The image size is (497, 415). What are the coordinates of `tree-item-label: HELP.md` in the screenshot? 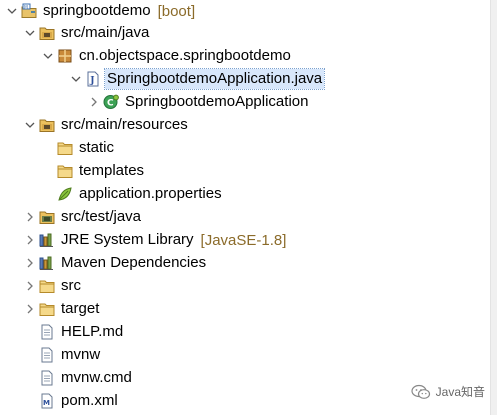 It's located at (92, 331).